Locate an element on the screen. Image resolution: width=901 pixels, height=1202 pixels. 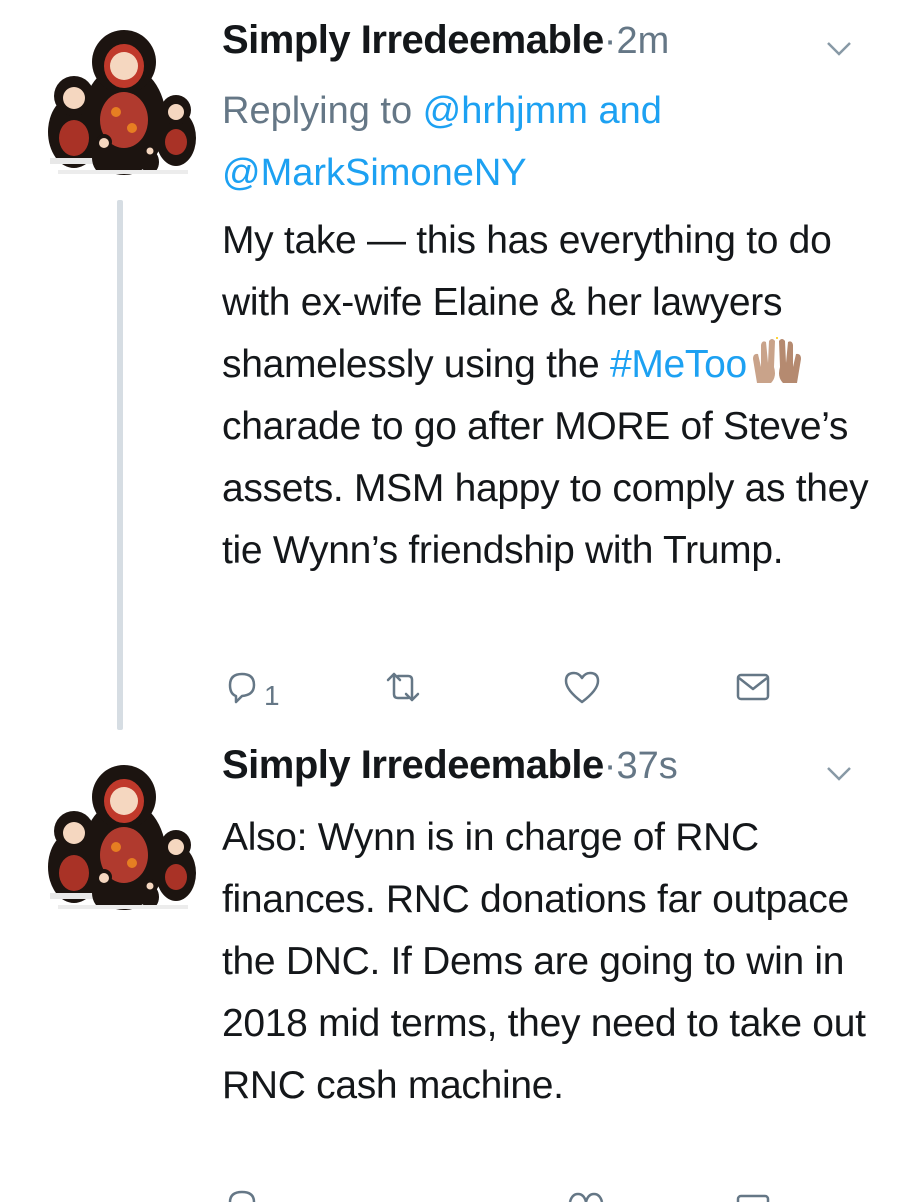
retweet-icon is located at coordinates (403, 687).